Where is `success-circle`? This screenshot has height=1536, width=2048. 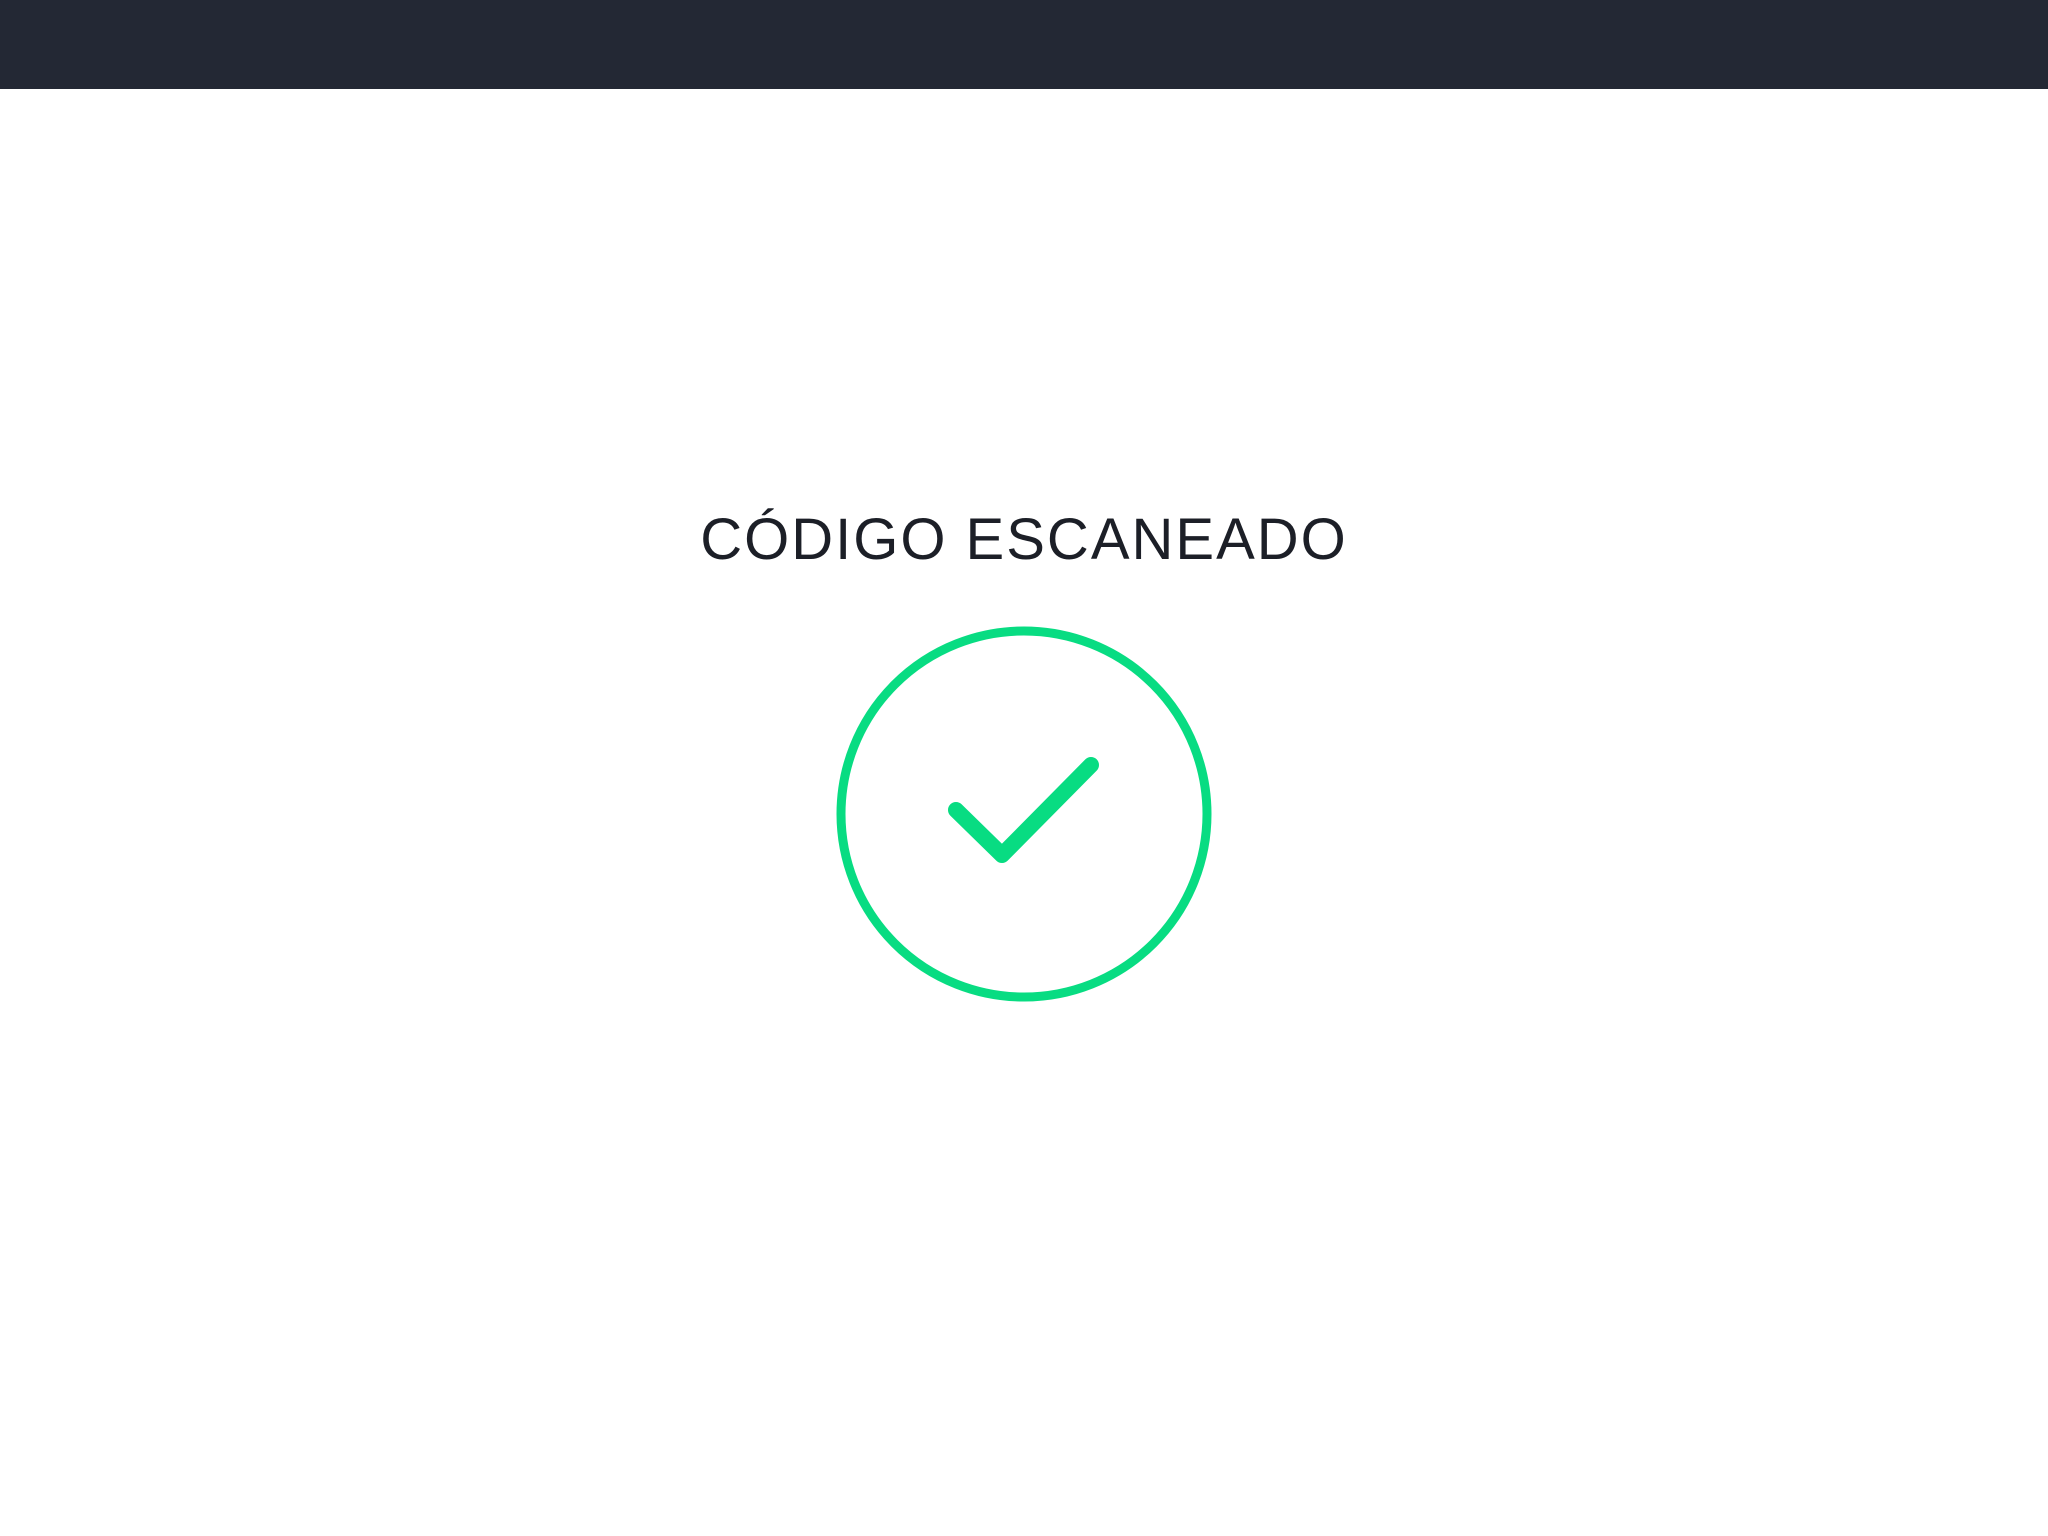 success-circle is located at coordinates (1024, 814).